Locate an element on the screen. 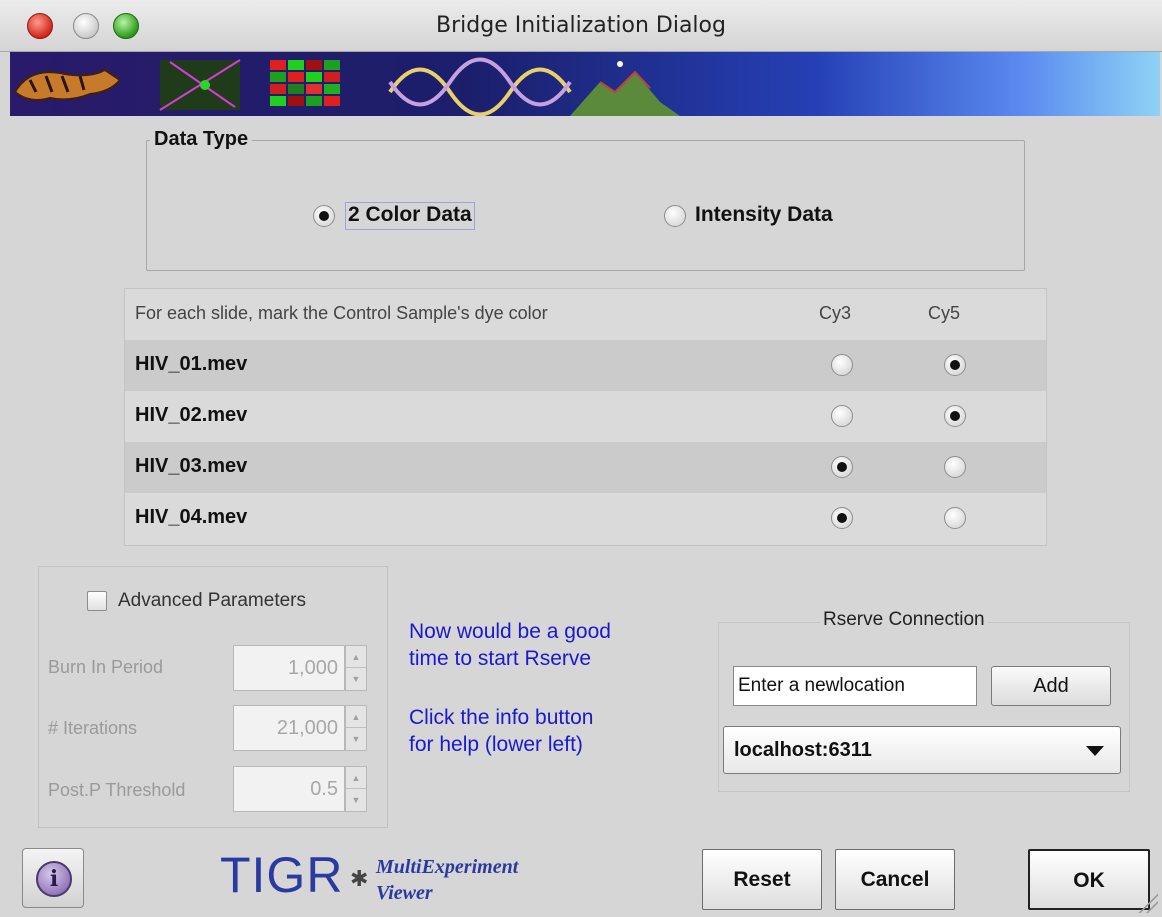  cancel-button: Cancel is located at coordinates (895, 879).